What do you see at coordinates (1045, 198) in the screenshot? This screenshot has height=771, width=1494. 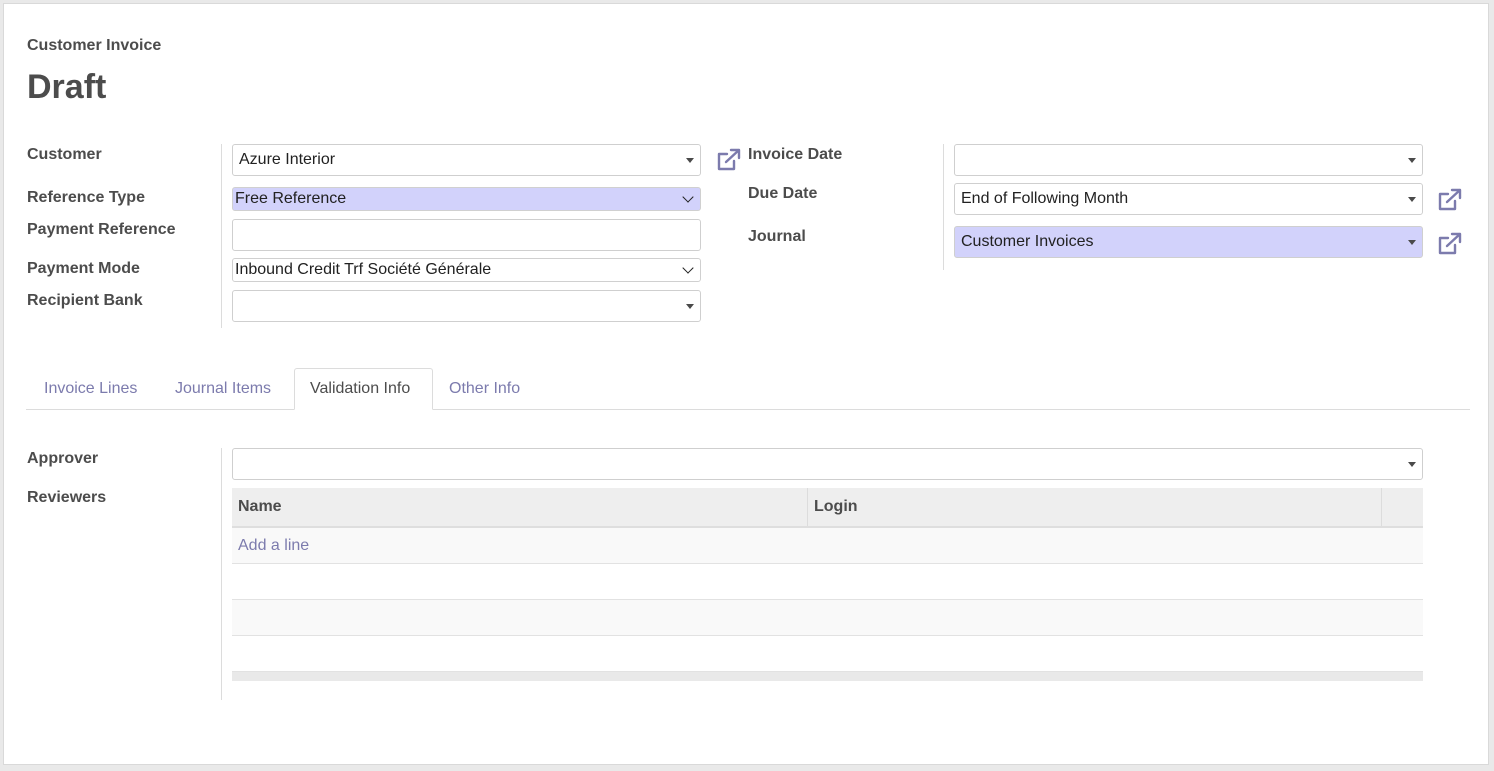 I see `due-date-value: End of Following Month` at bounding box center [1045, 198].